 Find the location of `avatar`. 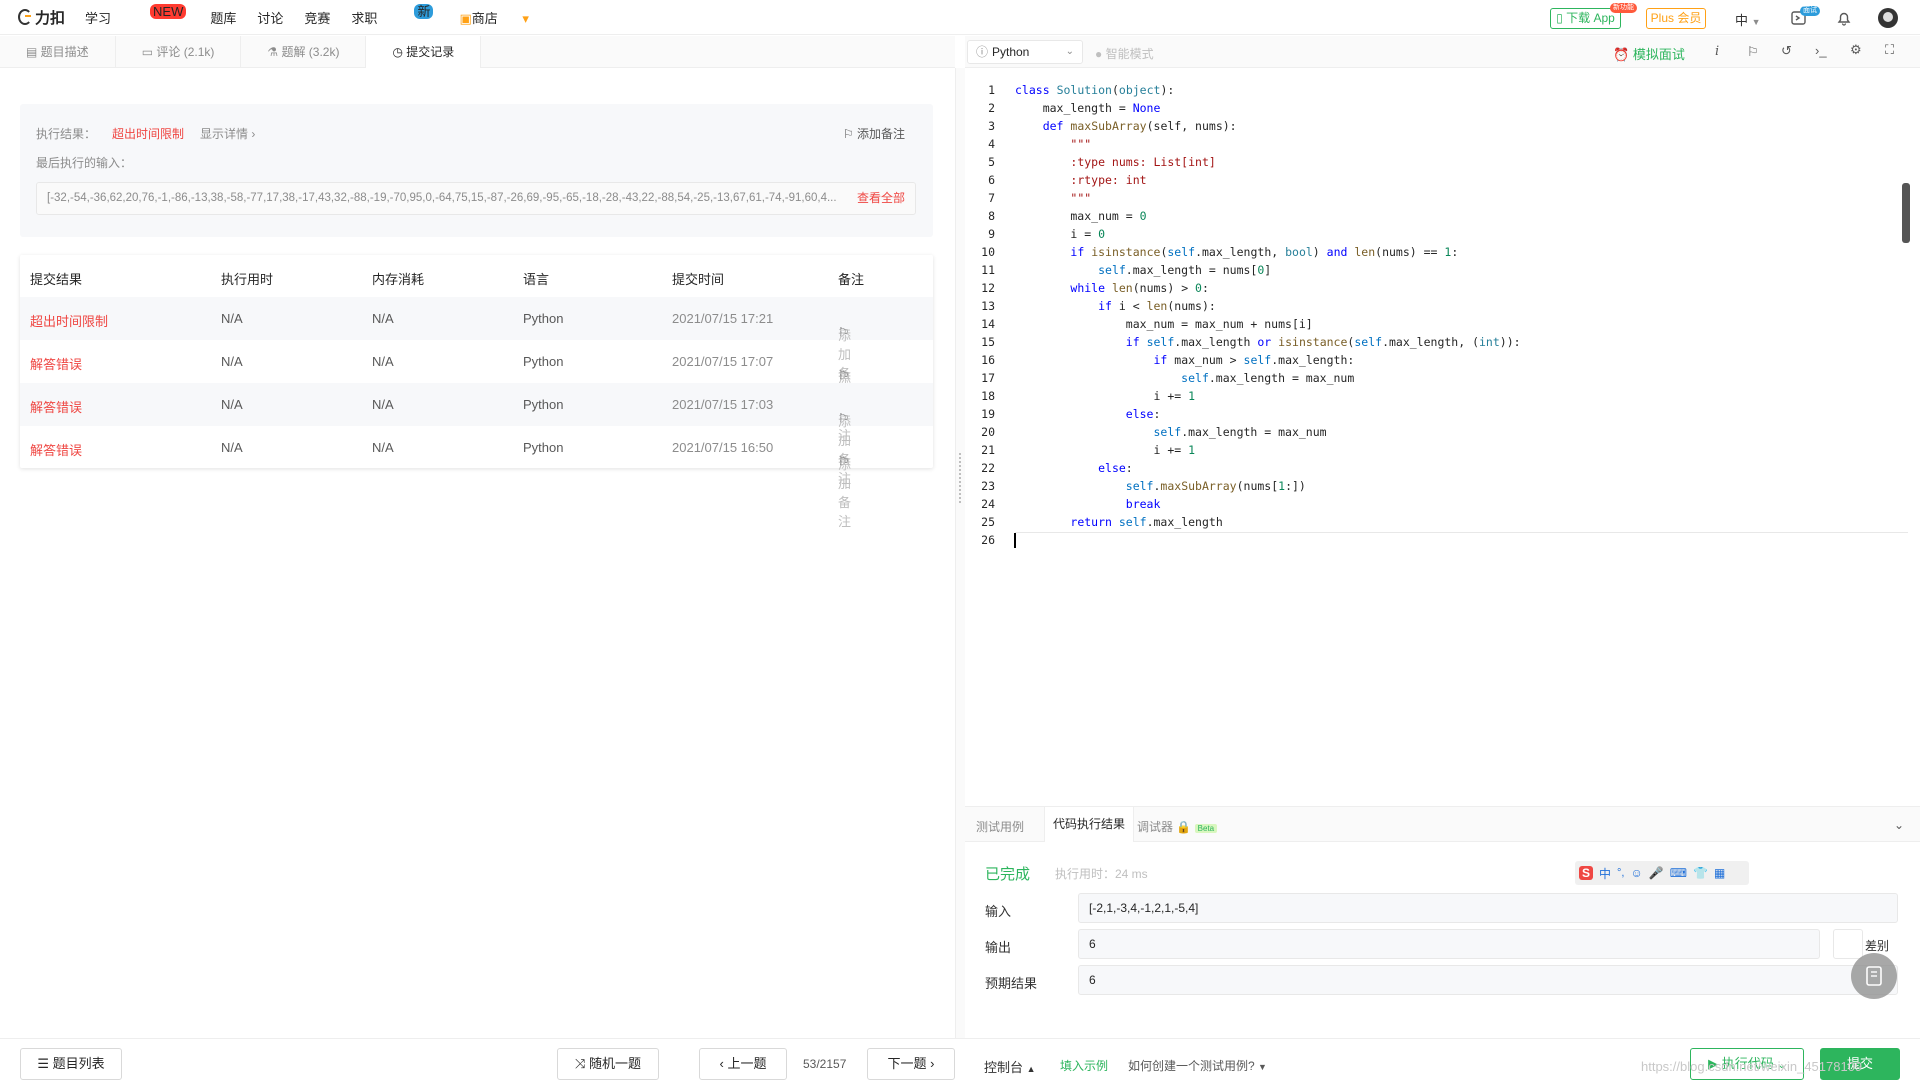

avatar is located at coordinates (1888, 18).